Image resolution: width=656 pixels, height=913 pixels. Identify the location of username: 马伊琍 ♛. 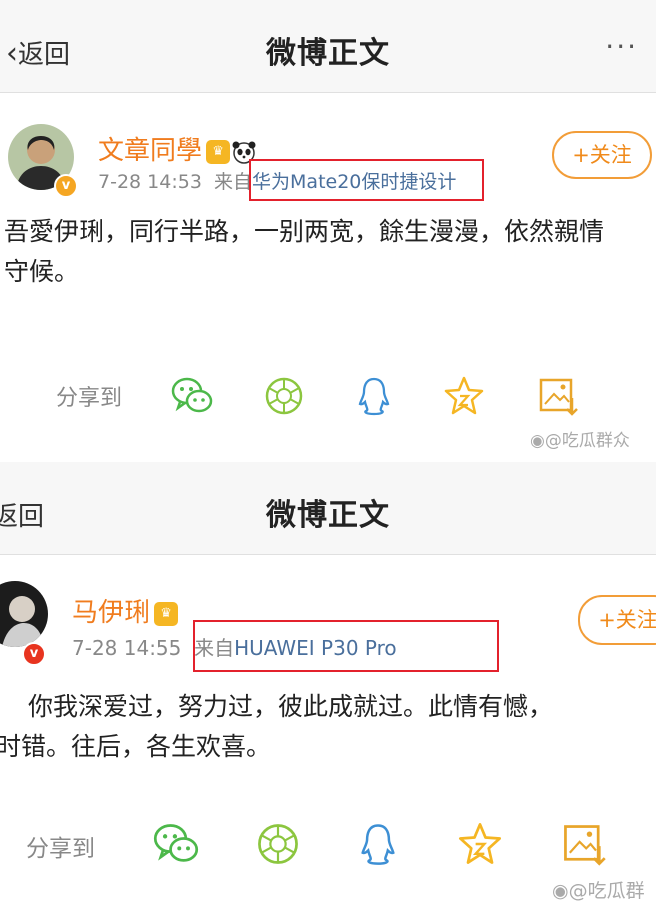
(125, 610).